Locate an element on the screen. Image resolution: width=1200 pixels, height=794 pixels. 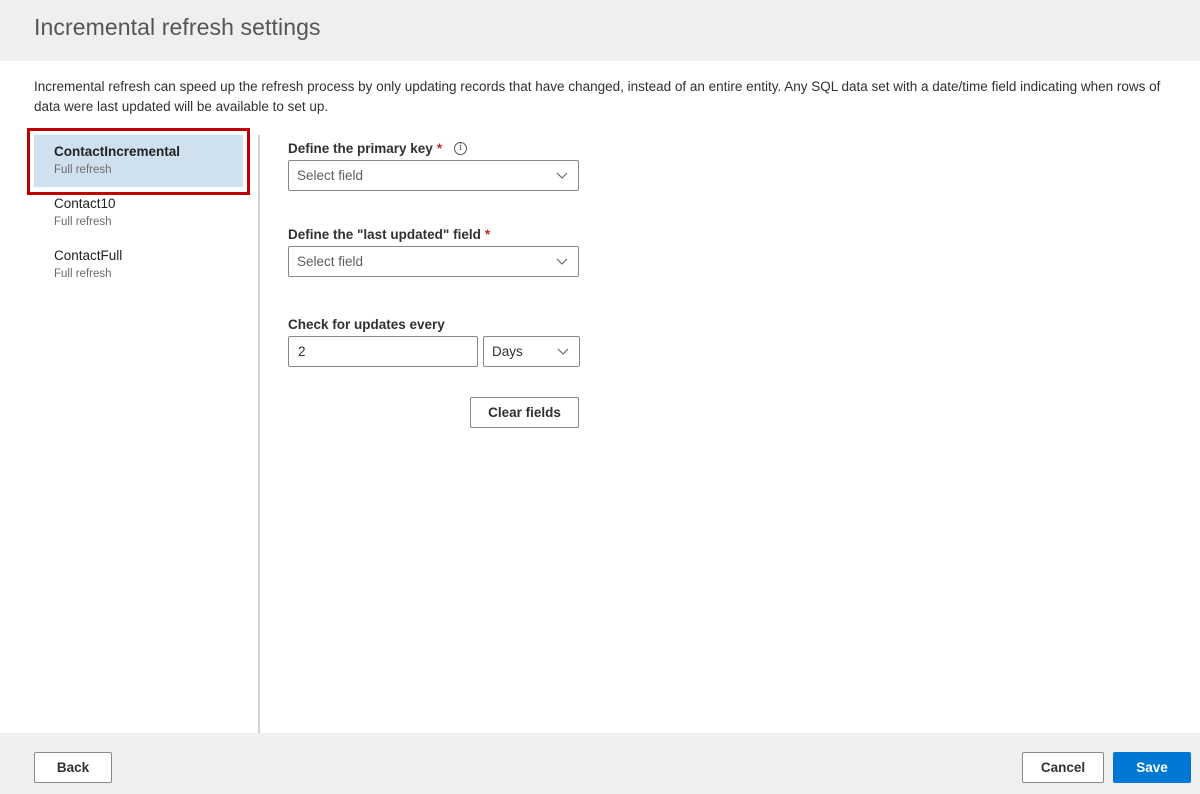
last-updated-label-text: Define the "last updated" field is located at coordinates (384, 234).